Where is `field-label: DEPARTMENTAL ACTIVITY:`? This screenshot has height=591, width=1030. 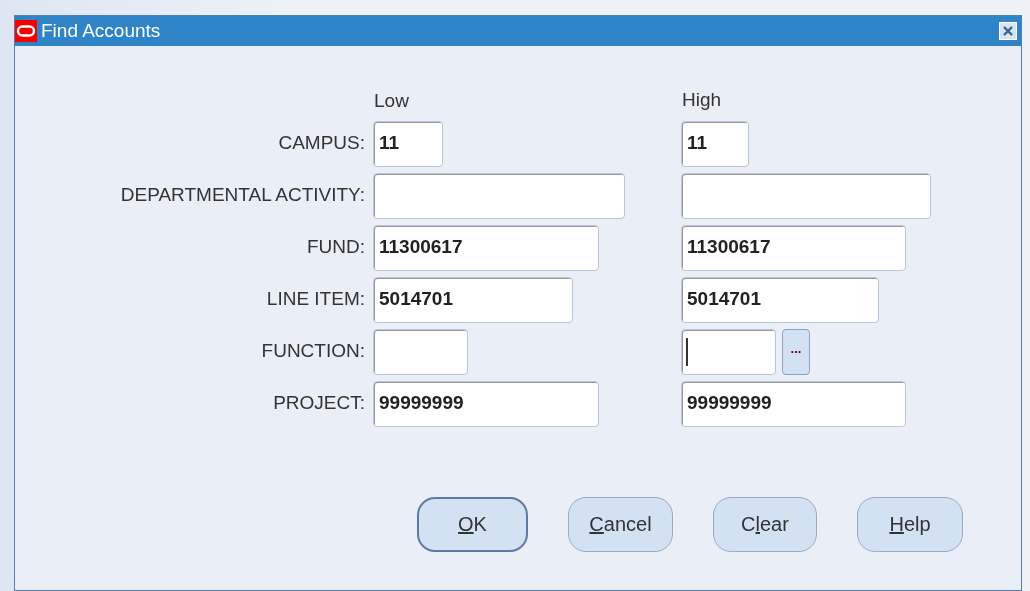
field-label: DEPARTMENTAL ACTIVITY: is located at coordinates (242, 195).